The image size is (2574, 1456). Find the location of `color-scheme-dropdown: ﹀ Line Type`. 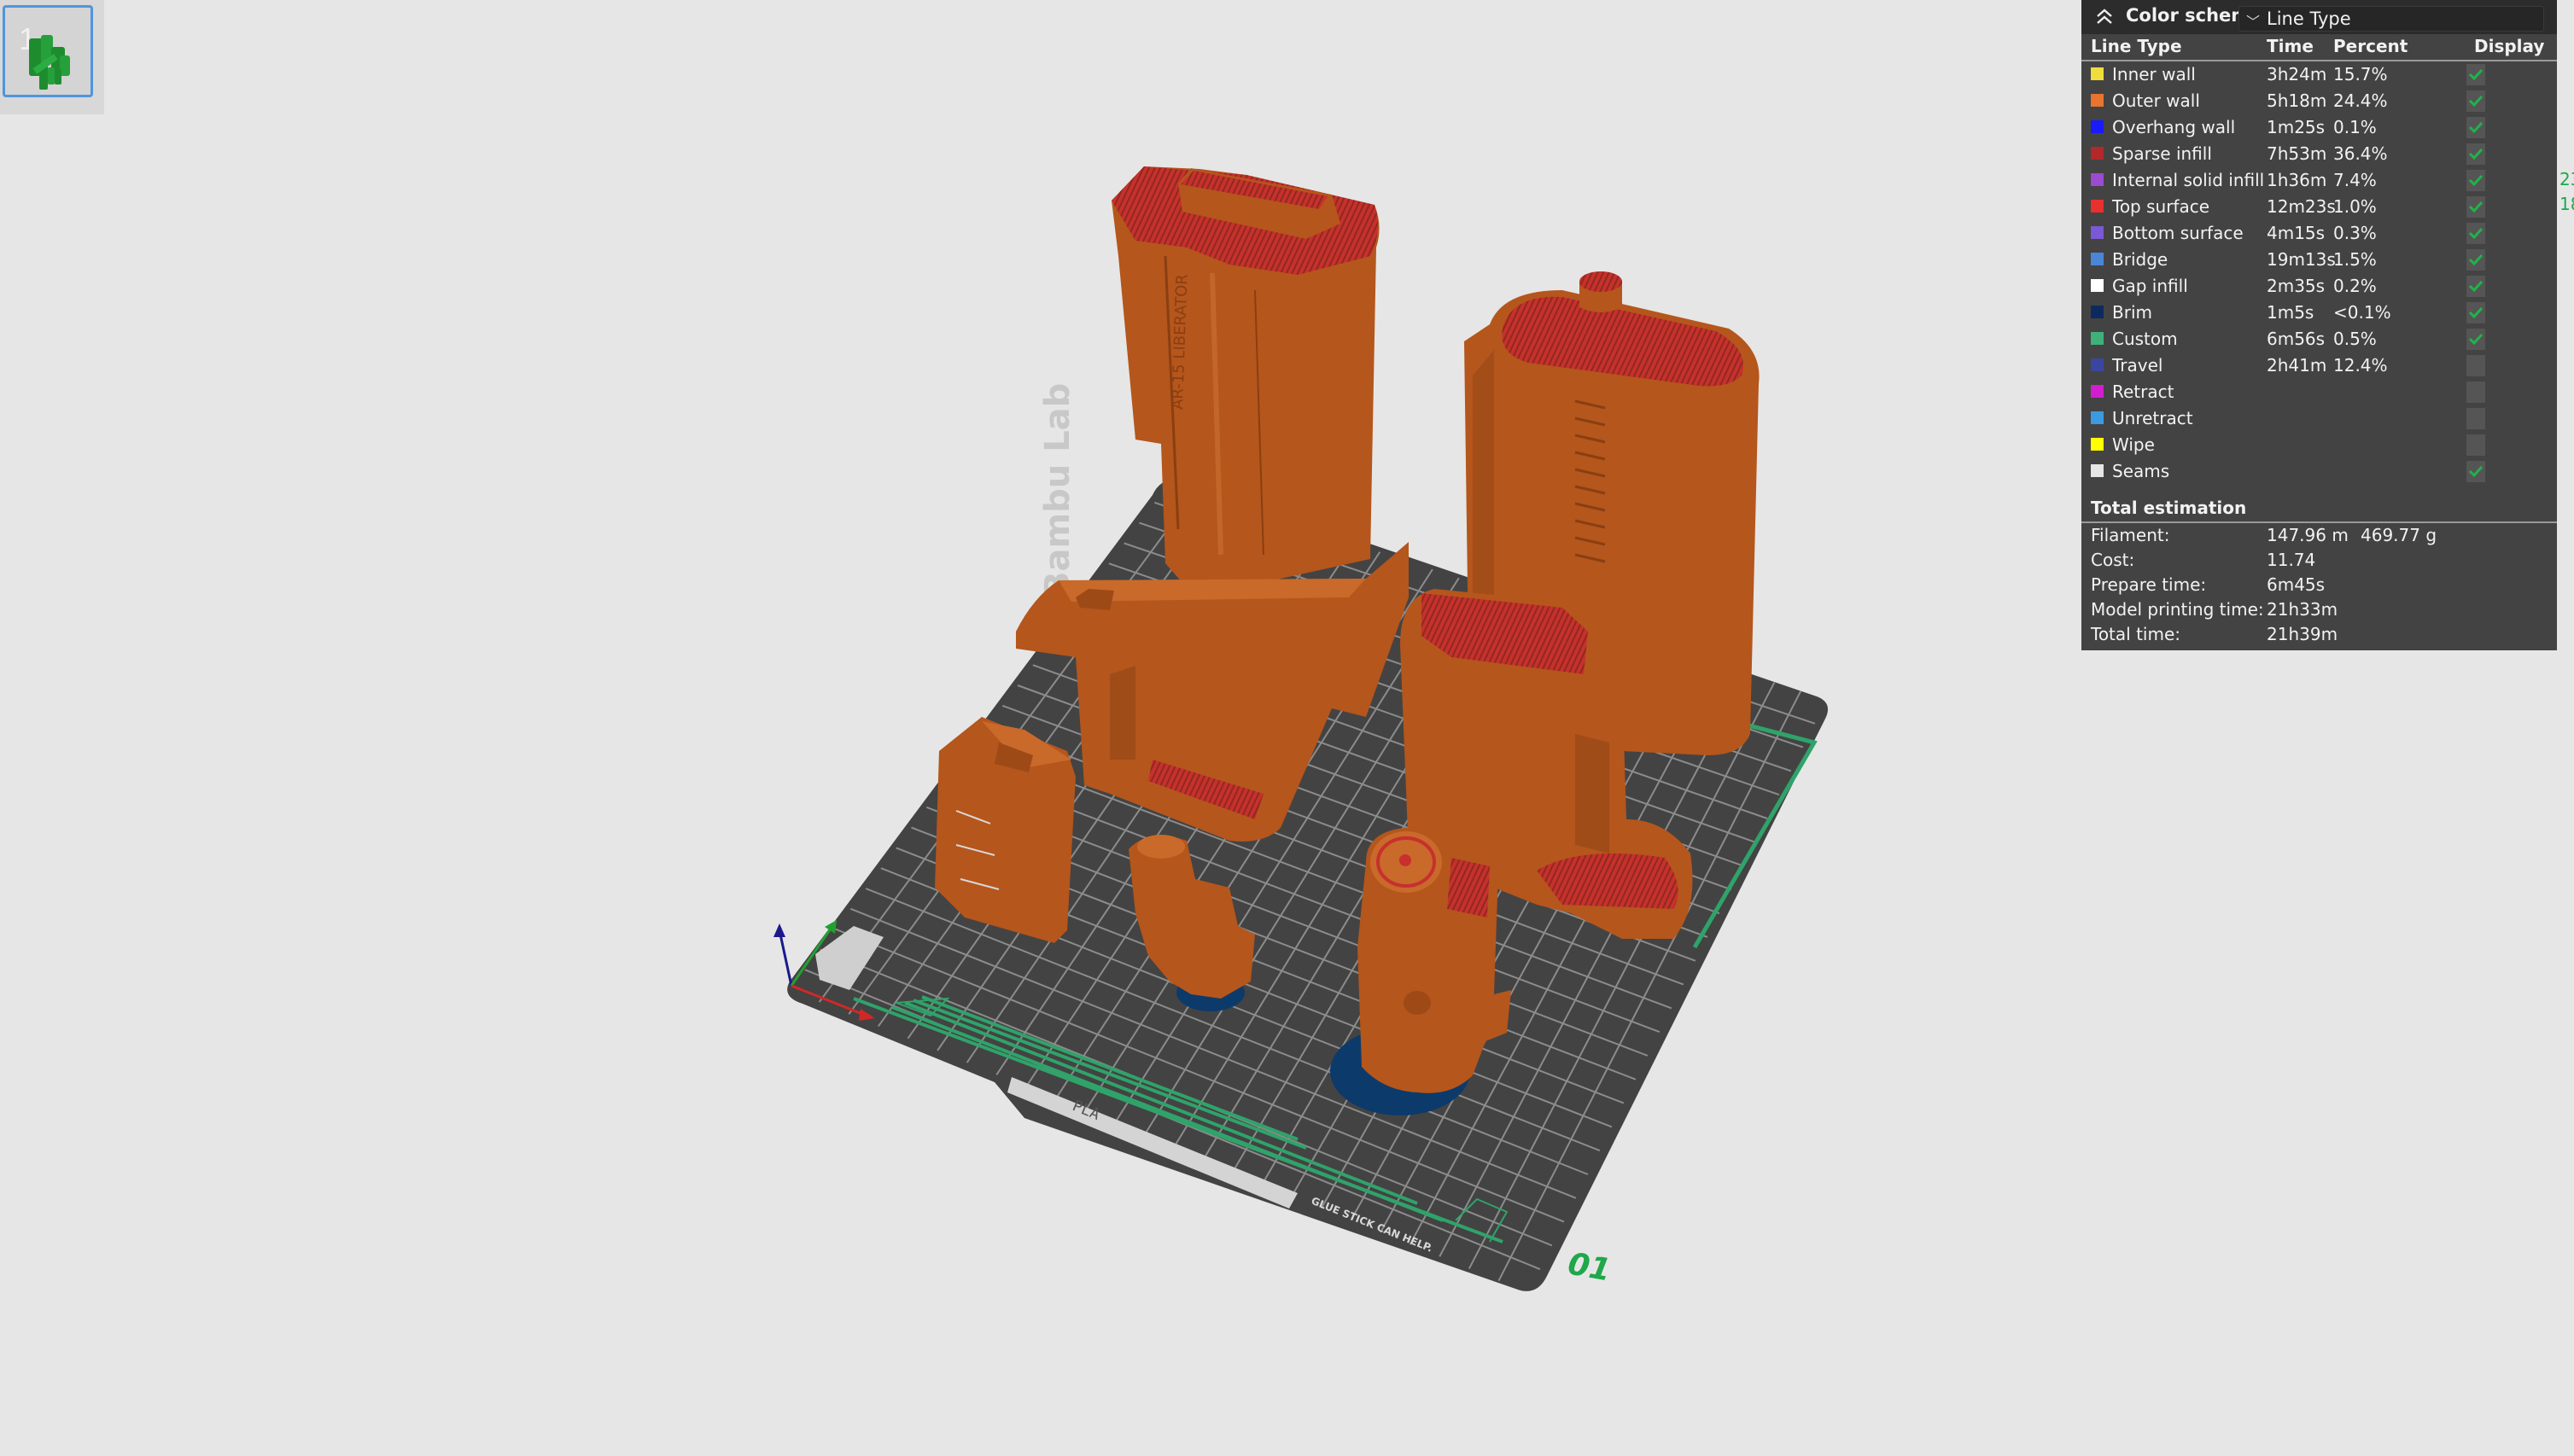

color-scheme-dropdown: ﹀ Line Type is located at coordinates (2391, 19).